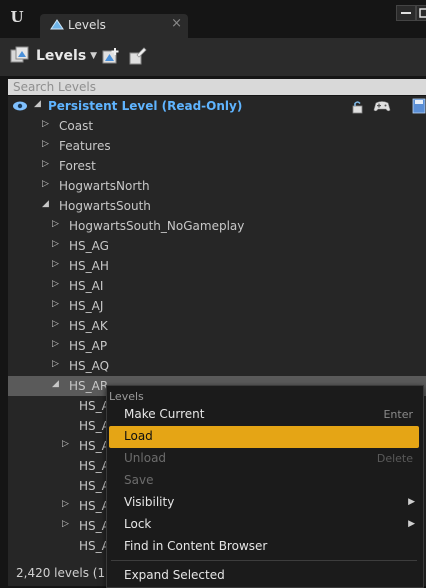 This screenshot has height=588, width=426. What do you see at coordinates (57, 24) in the screenshot?
I see `levels-tab-icon` at bounding box center [57, 24].